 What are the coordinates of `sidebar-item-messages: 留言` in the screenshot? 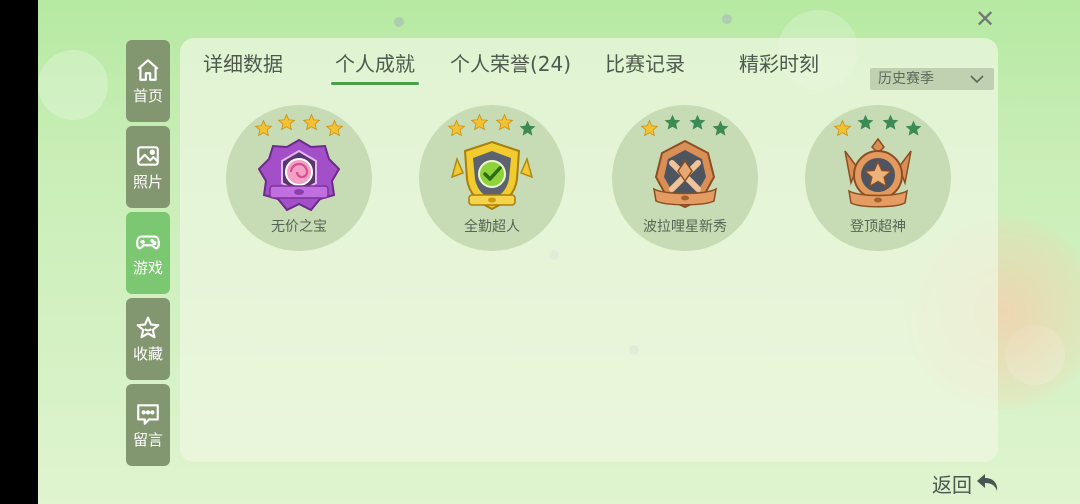 It's located at (148, 425).